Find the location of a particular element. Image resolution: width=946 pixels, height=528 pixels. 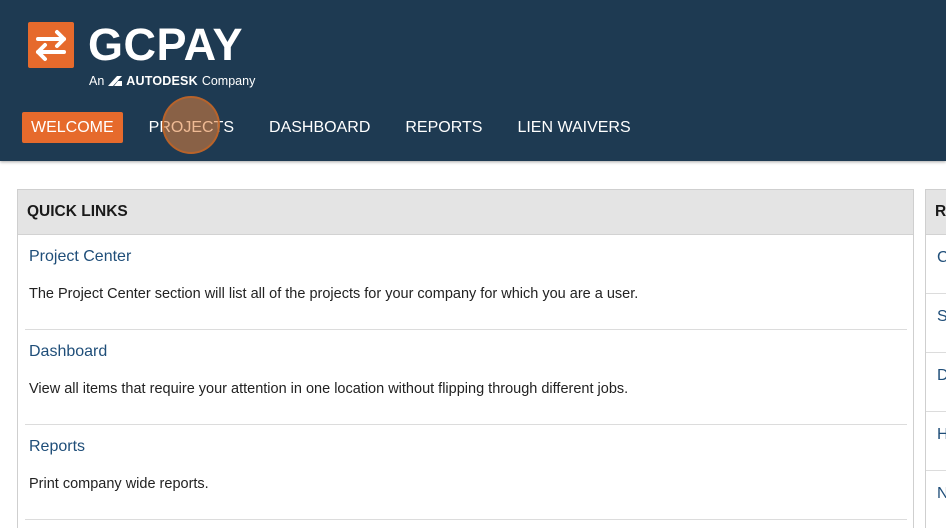

right-panel-item-label: C is located at coordinates (941, 258).